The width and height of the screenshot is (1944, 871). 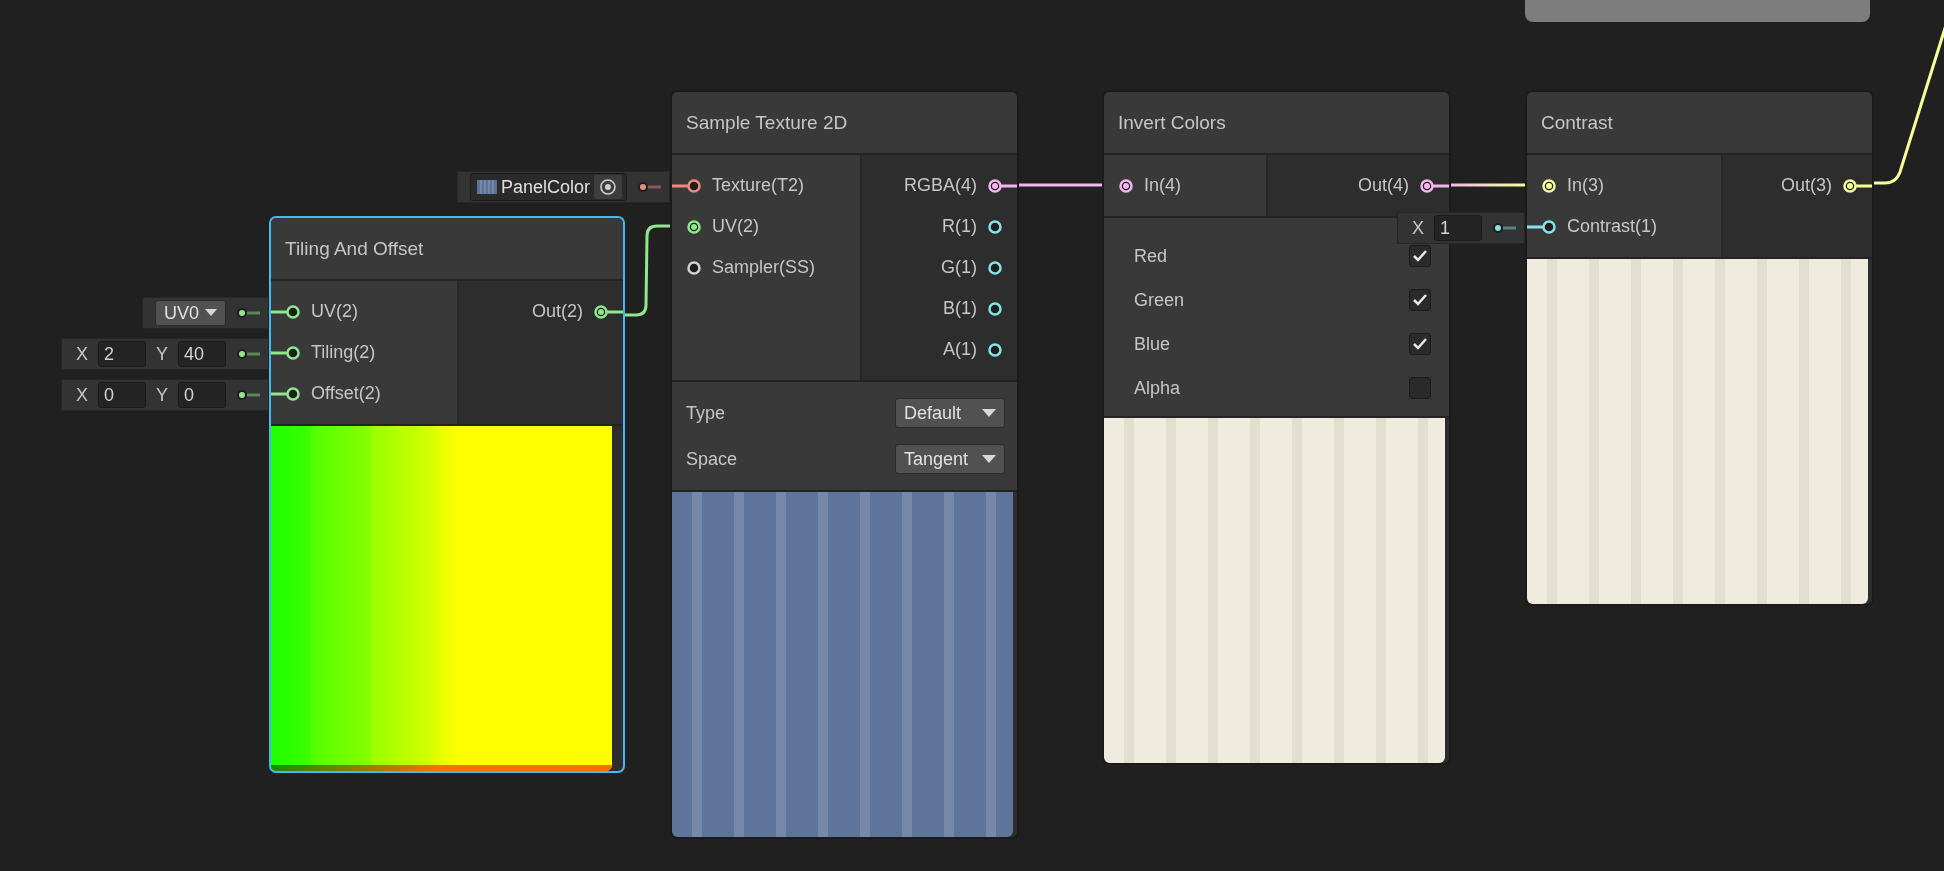 I want to click on port-label: RGBA(4), so click(x=940, y=185).